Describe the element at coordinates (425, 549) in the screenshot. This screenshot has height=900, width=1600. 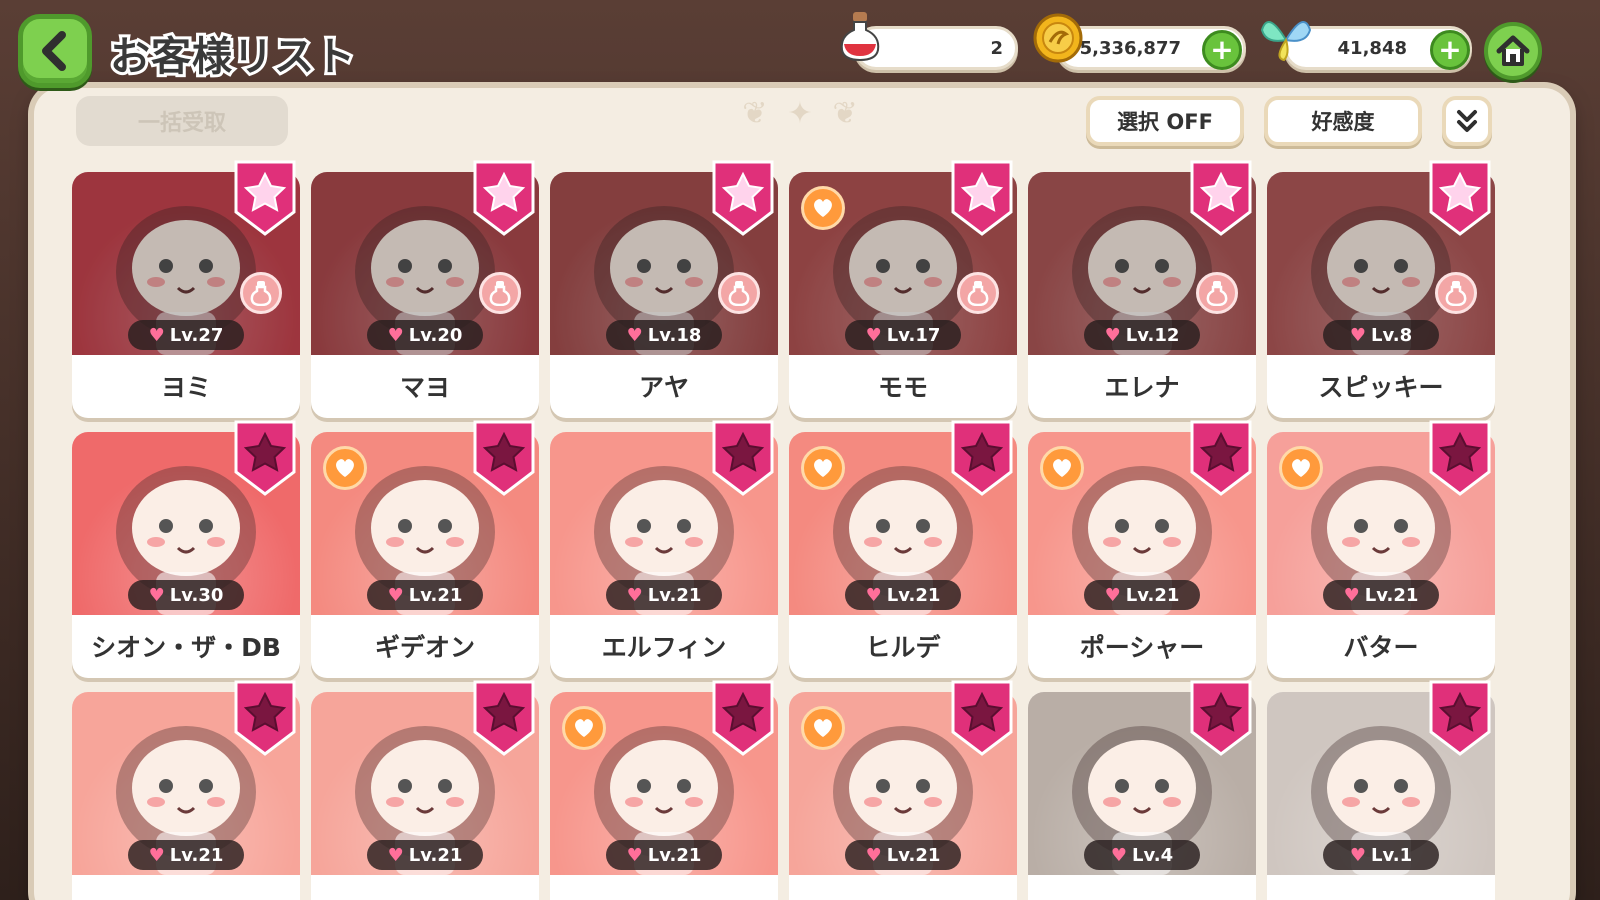
I see `customer-card: ♥ Lv.21 ギデオン` at that location.